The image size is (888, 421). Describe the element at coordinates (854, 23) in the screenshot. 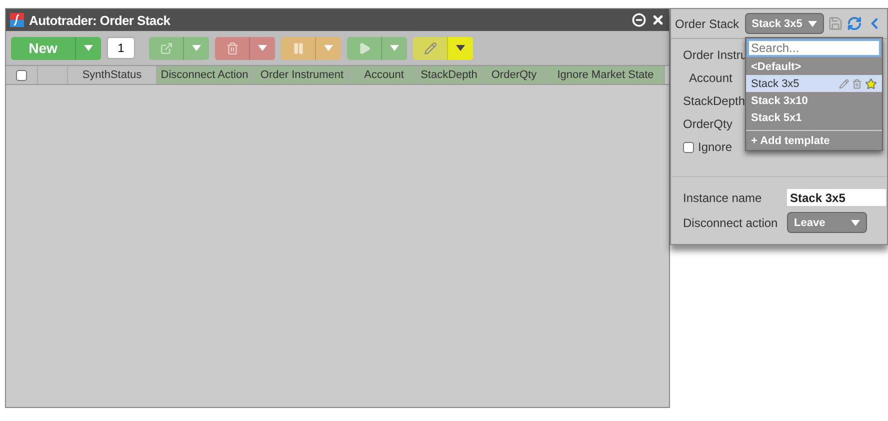

I see `refresh-icon` at that location.